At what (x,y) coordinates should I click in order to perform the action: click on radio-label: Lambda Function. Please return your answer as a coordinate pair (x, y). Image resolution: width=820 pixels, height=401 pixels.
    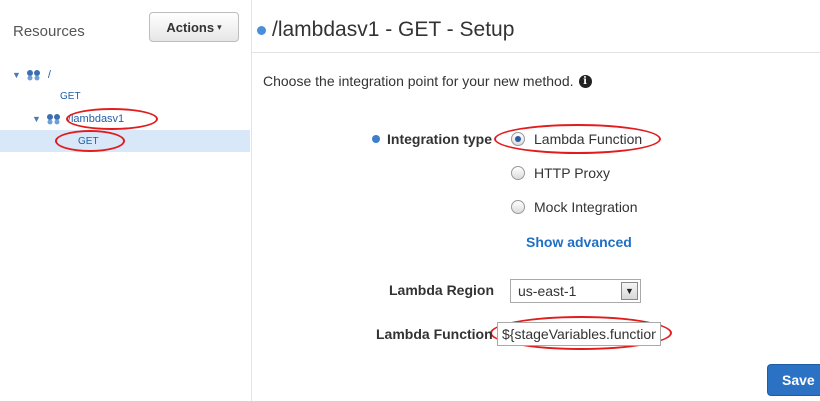
    Looking at the image, I should click on (588, 139).